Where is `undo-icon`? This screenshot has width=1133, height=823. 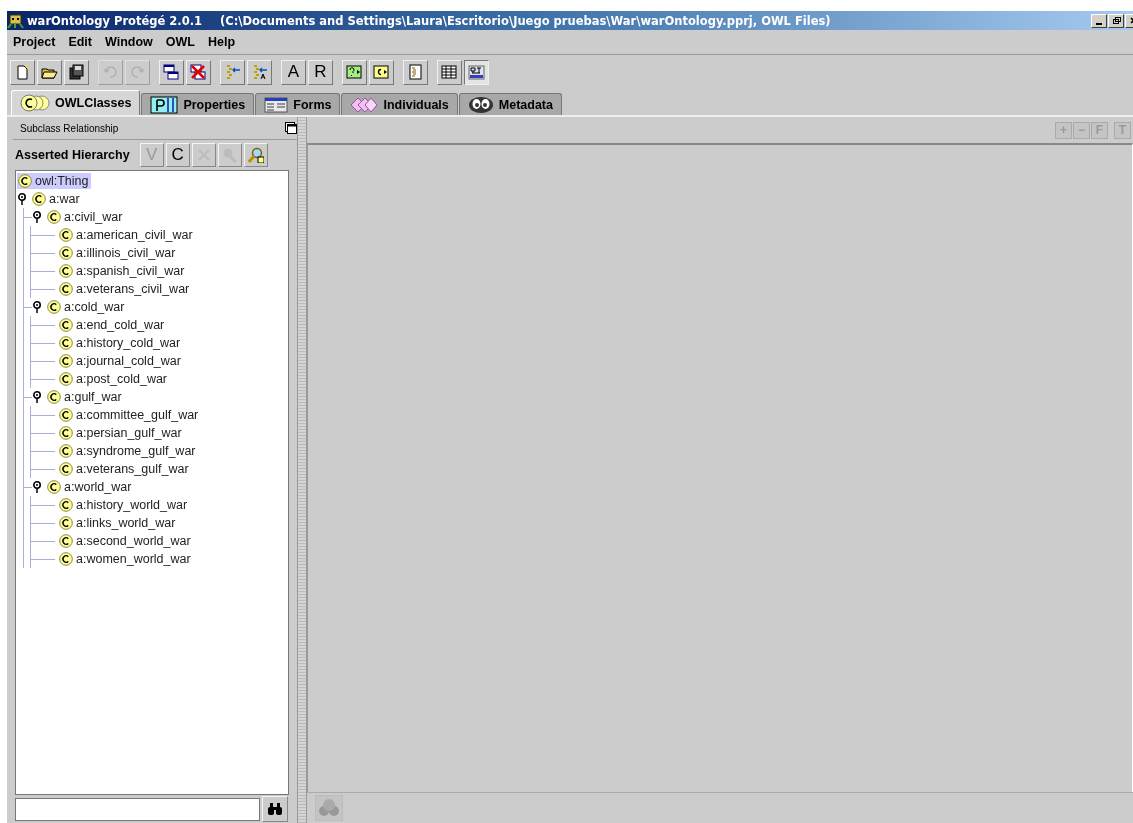
undo-icon is located at coordinates (110, 72).